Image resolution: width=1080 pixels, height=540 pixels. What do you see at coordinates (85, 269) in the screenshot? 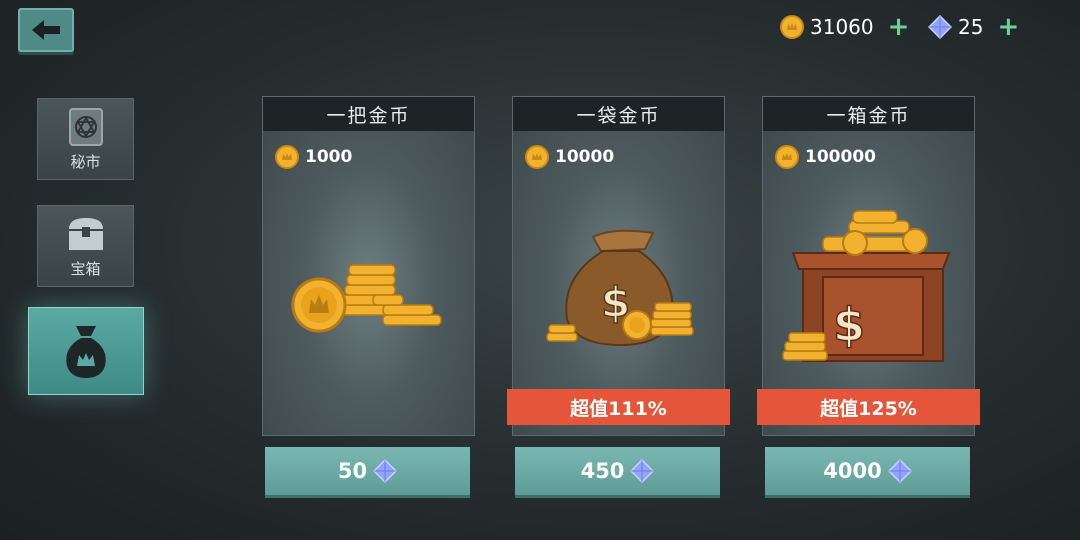
I see `sidebar-item-label: 宝箱` at bounding box center [85, 269].